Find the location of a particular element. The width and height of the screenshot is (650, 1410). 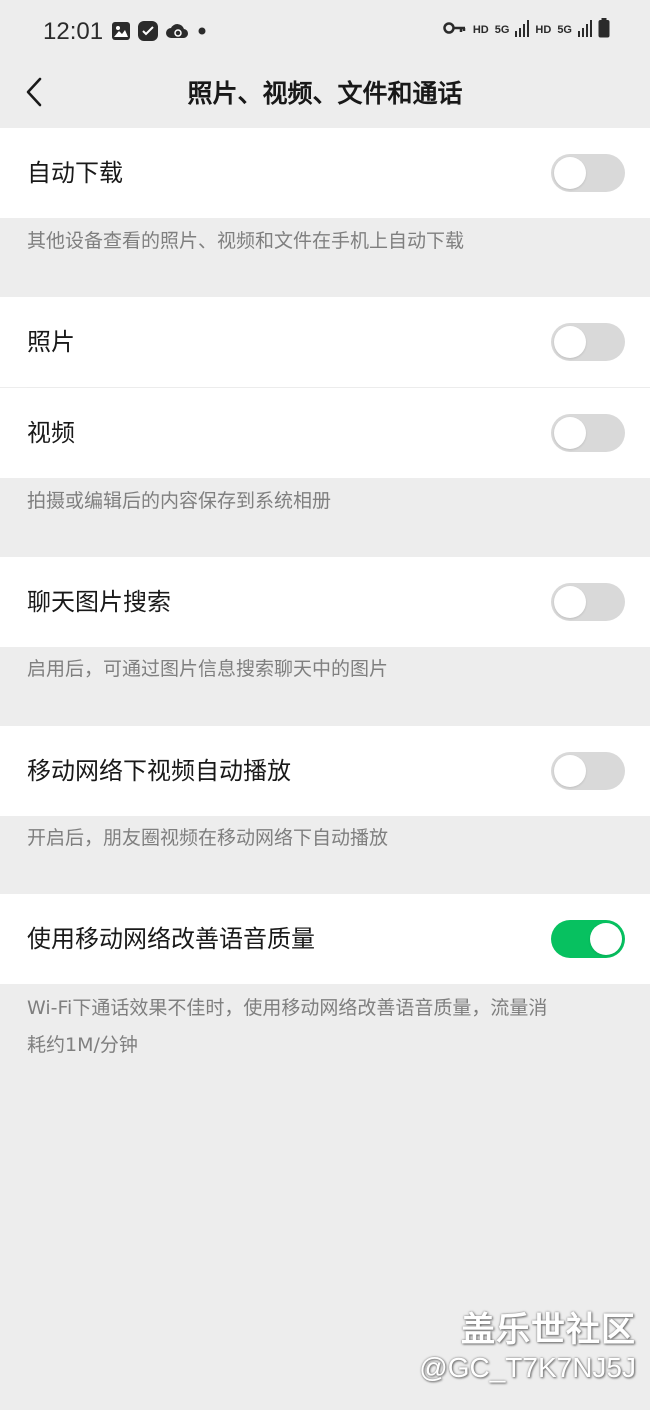

status-notification-icons is located at coordinates (160, 33).